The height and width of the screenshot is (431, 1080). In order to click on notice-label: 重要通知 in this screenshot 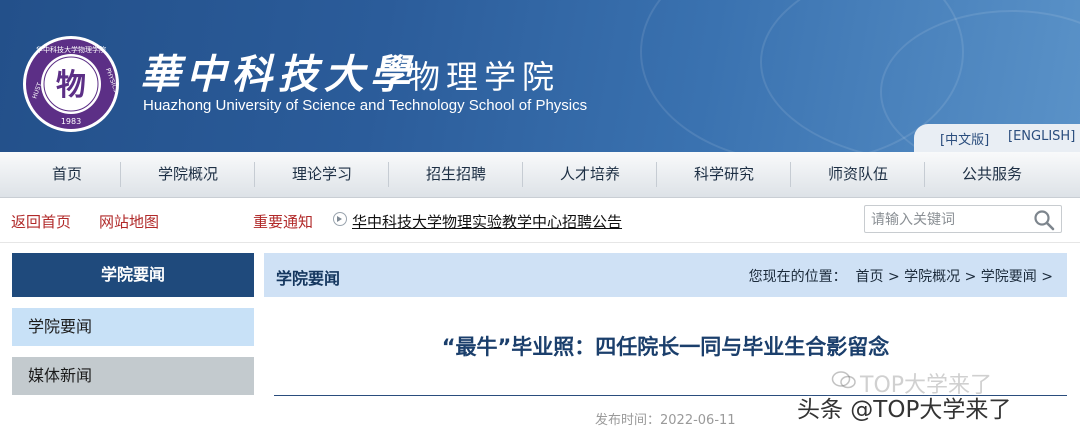, I will do `click(283, 222)`.